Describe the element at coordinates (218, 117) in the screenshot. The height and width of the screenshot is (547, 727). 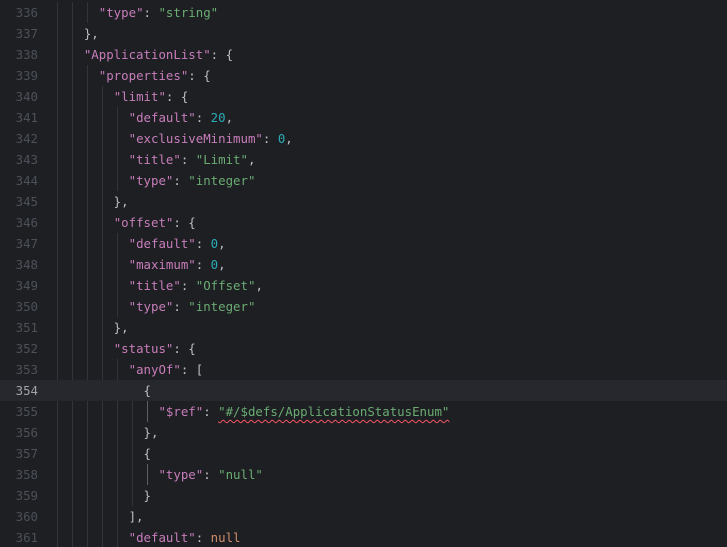
I see `code-token: 20` at that location.